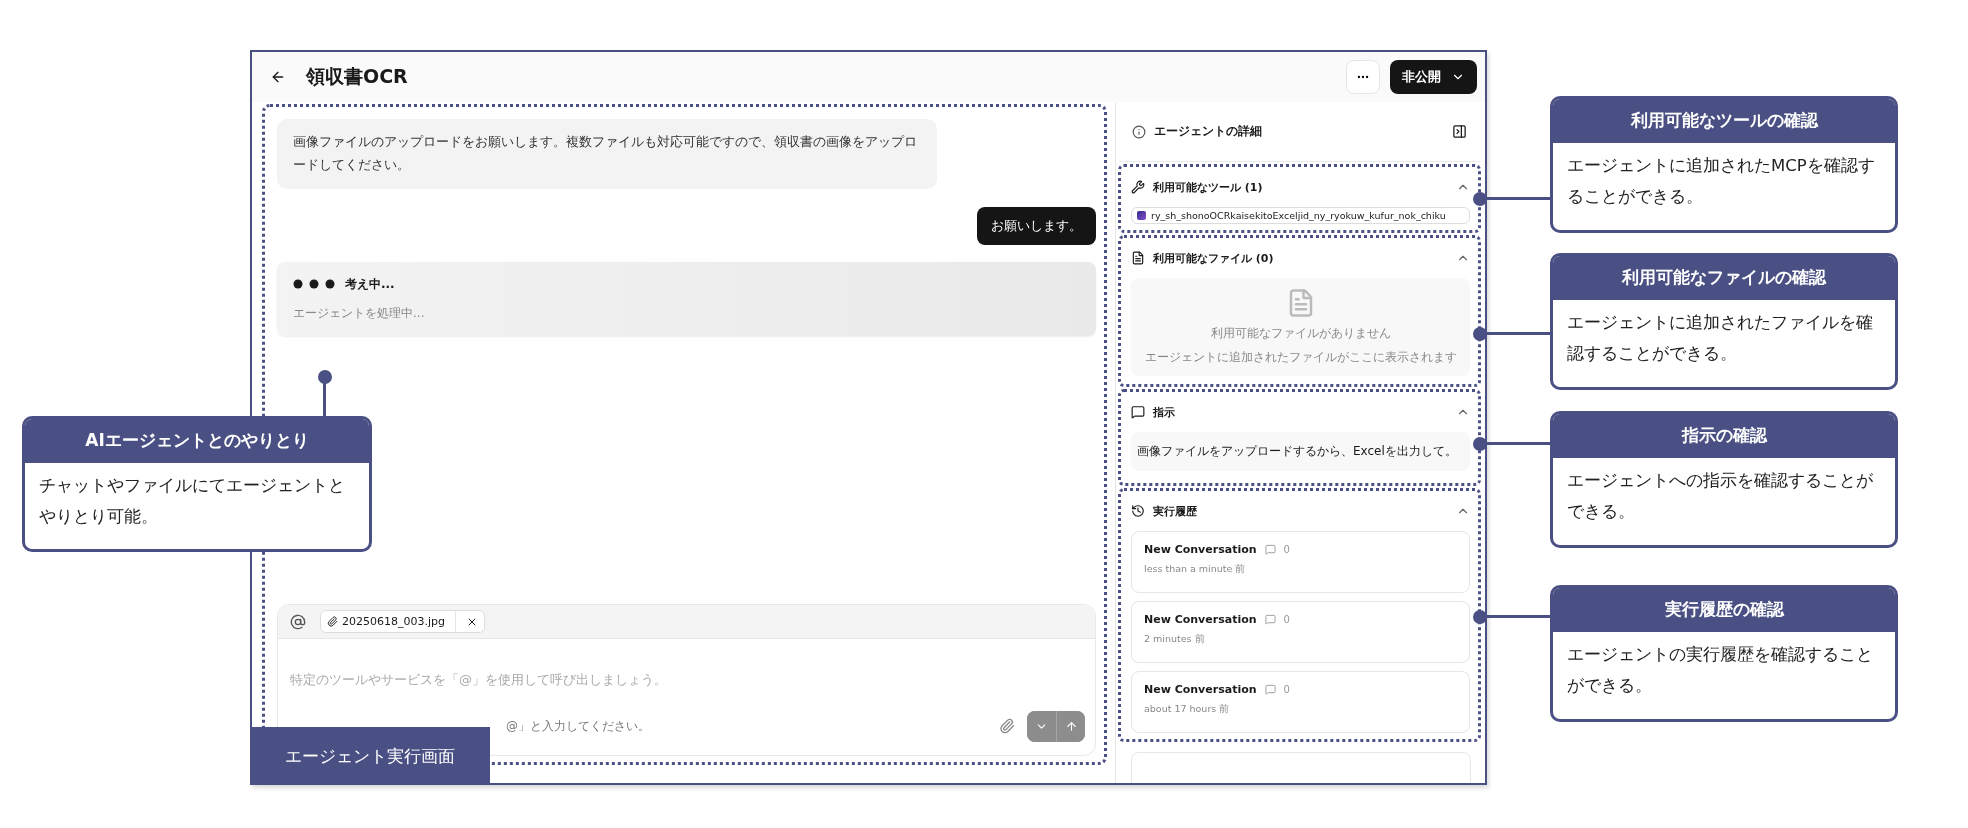 This screenshot has height=828, width=1968. I want to click on typing-dots-icon, so click(314, 284).